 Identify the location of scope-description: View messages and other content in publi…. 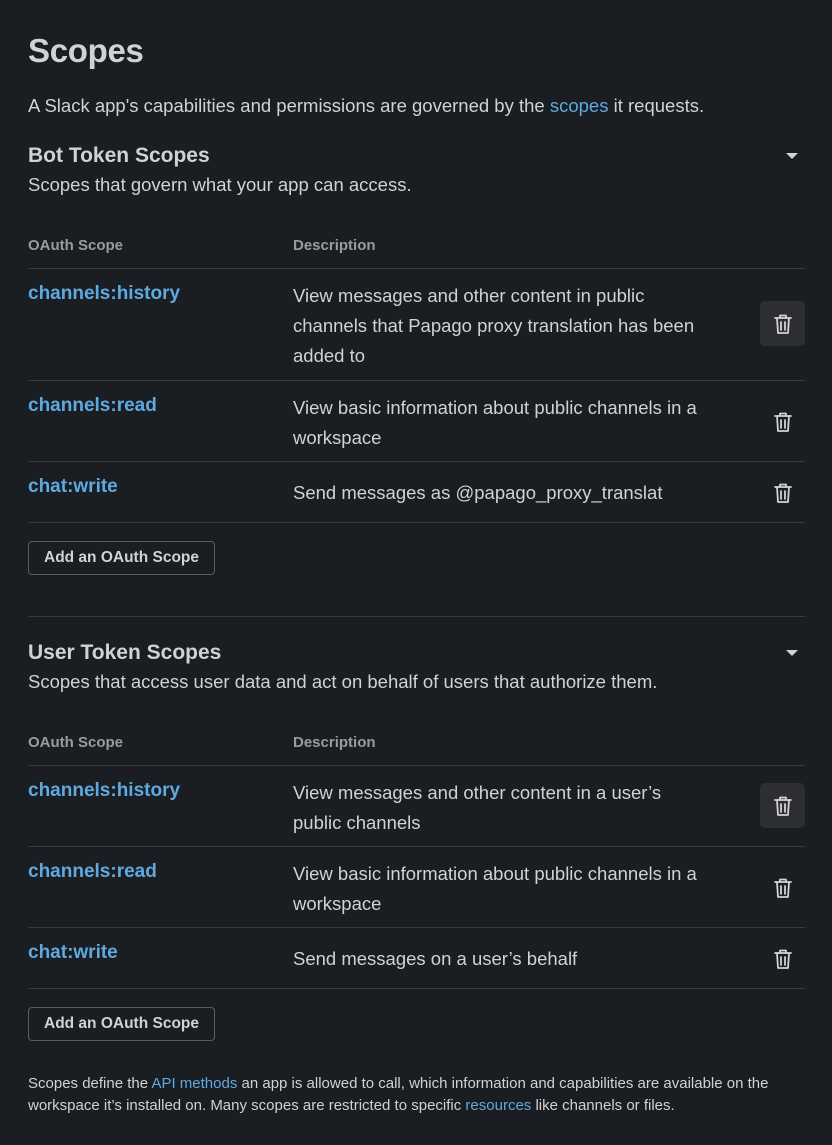
(494, 325).